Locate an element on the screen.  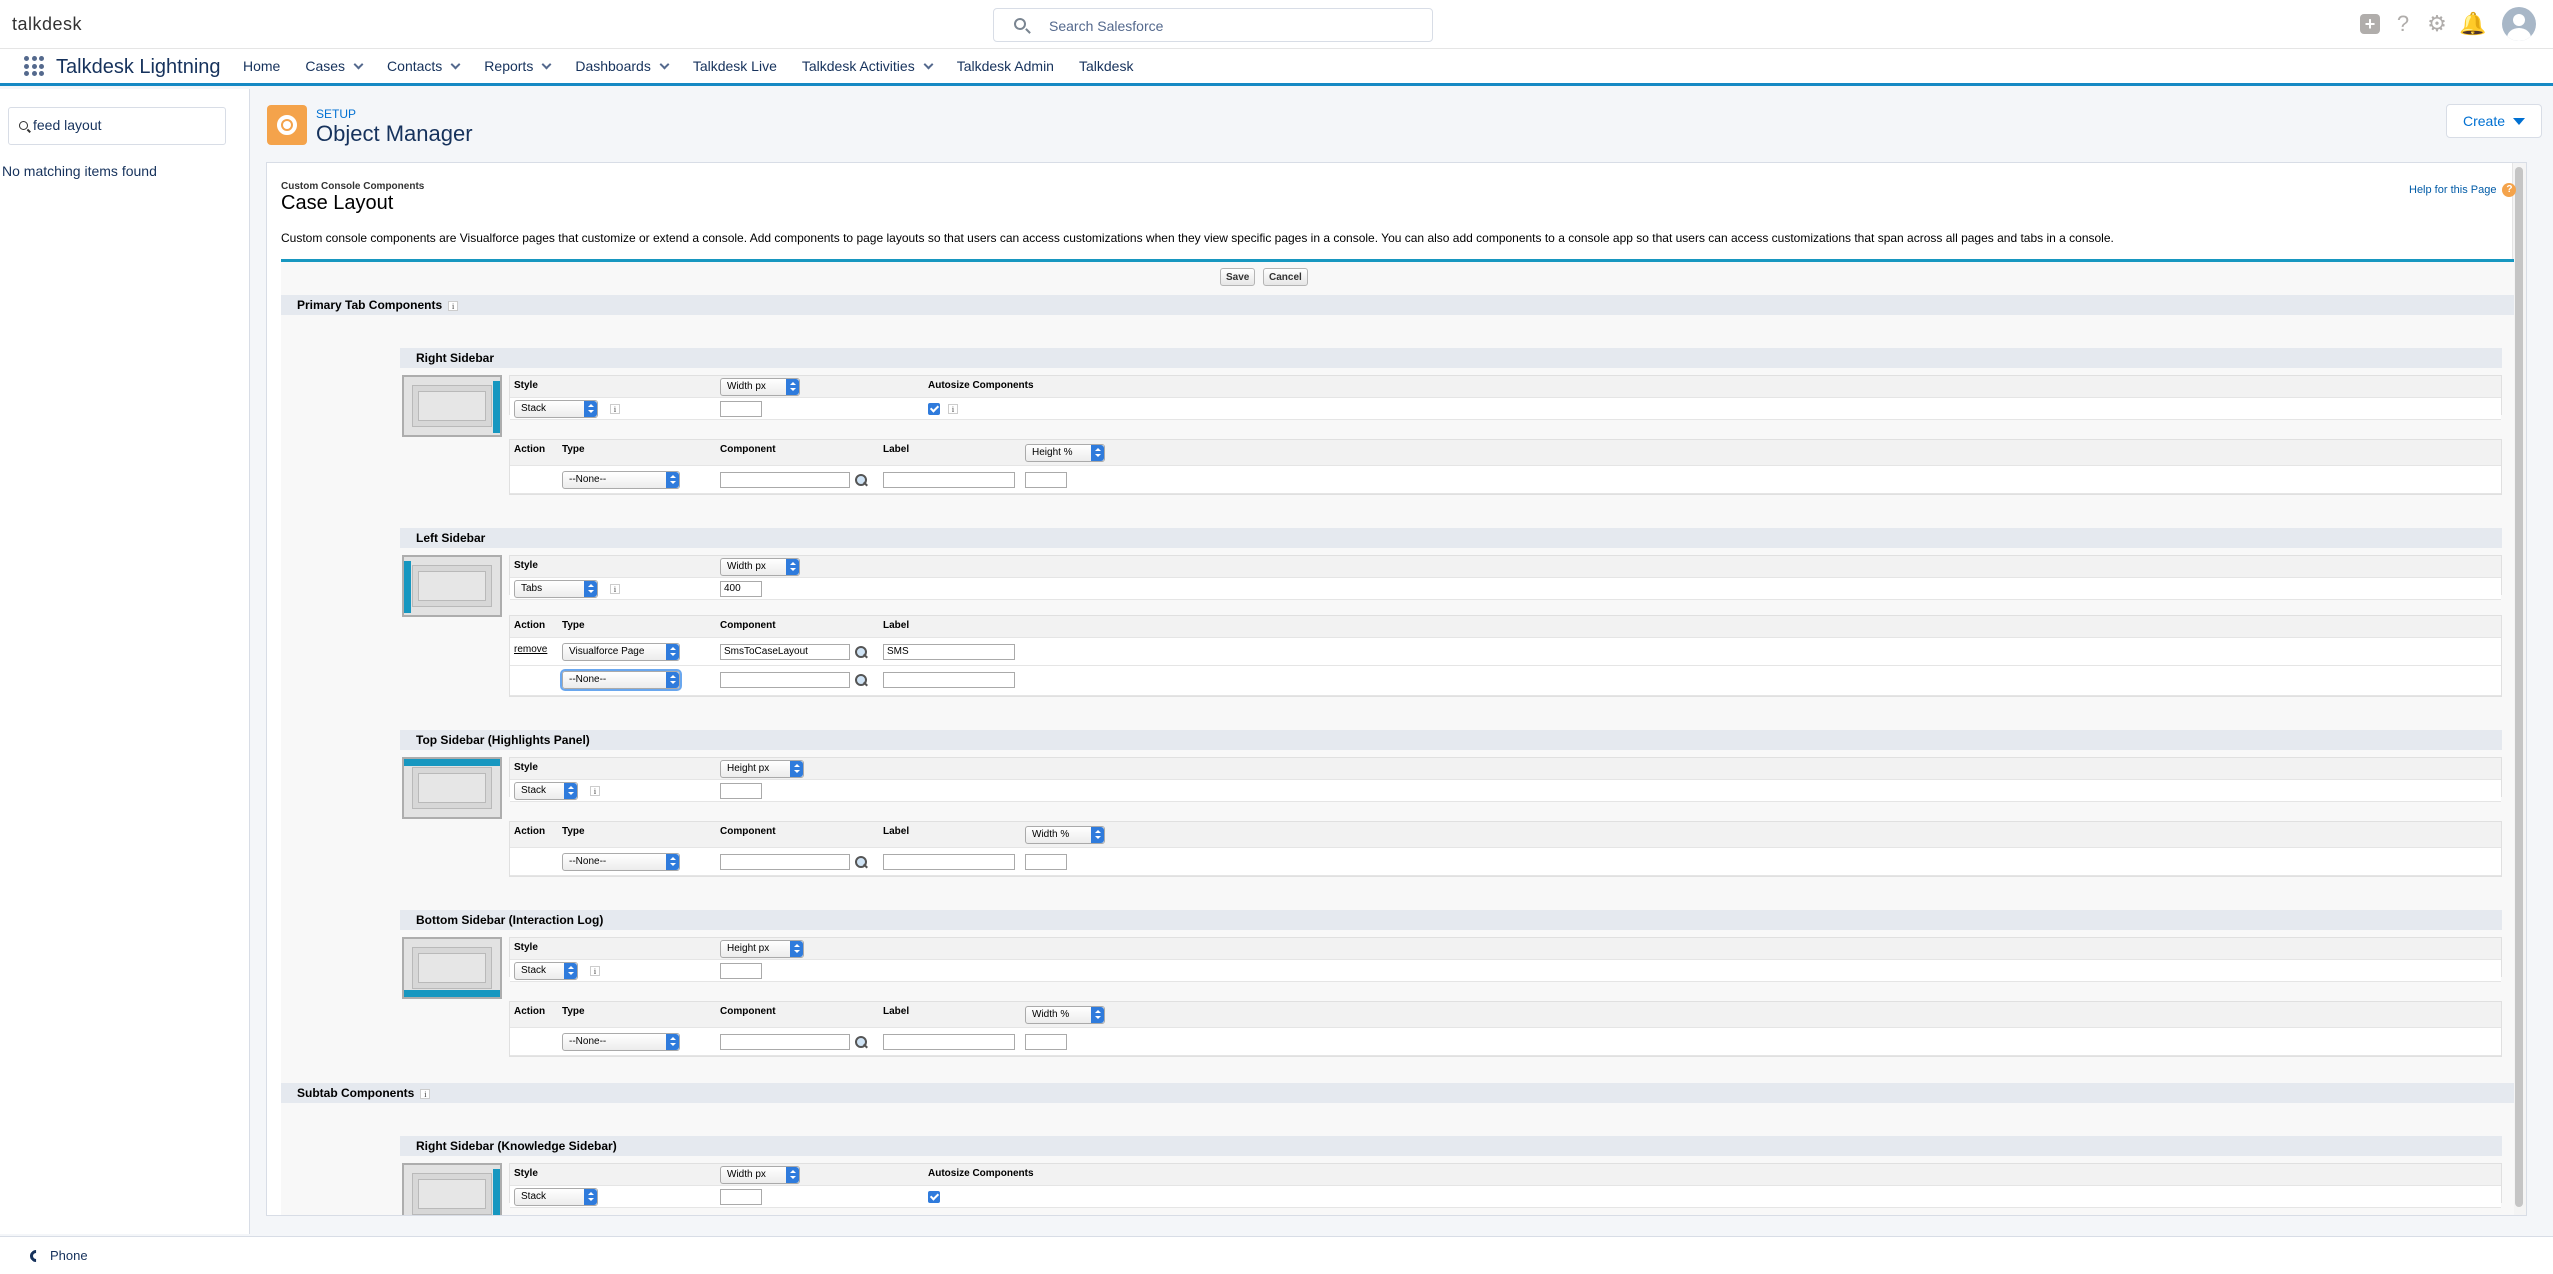
nav-item-dashboards: Dashboards is located at coordinates (621, 66).